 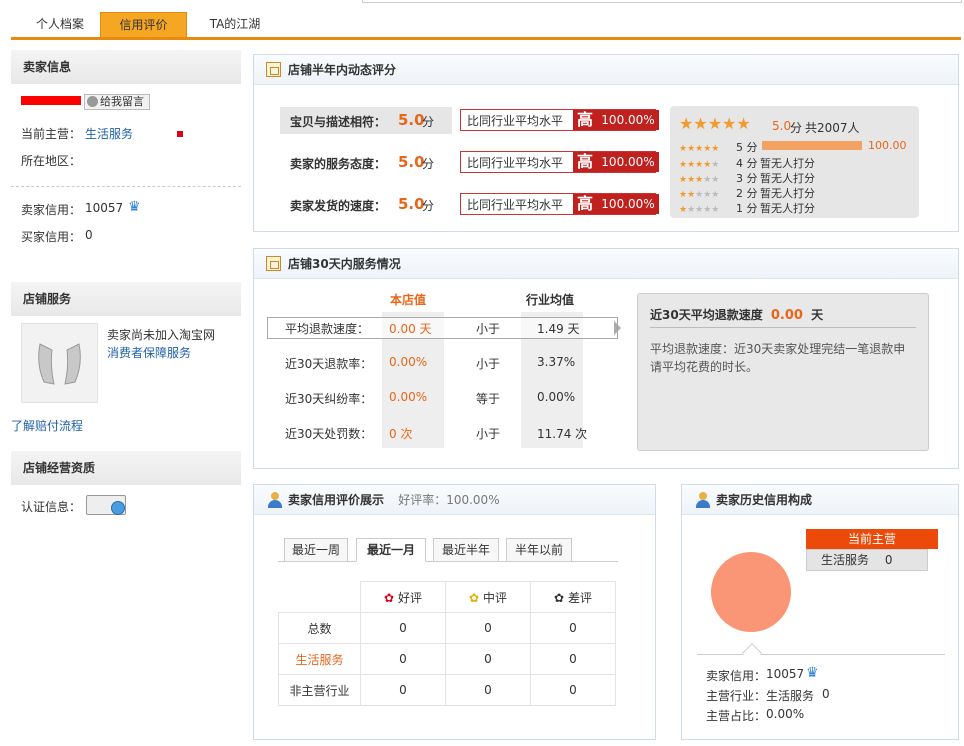 What do you see at coordinates (466, 550) in the screenshot?
I see `tab-half-year: 最近半年` at bounding box center [466, 550].